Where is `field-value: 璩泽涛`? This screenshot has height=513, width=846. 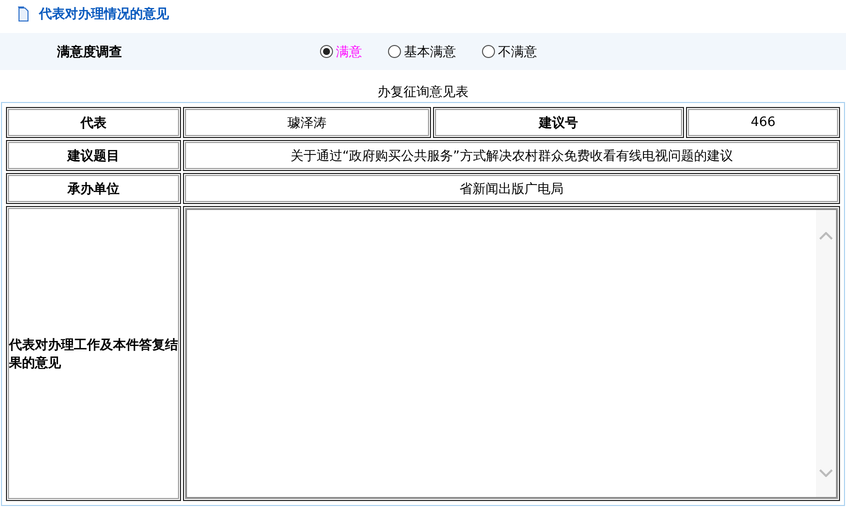
field-value: 璩泽涛 is located at coordinates (307, 122).